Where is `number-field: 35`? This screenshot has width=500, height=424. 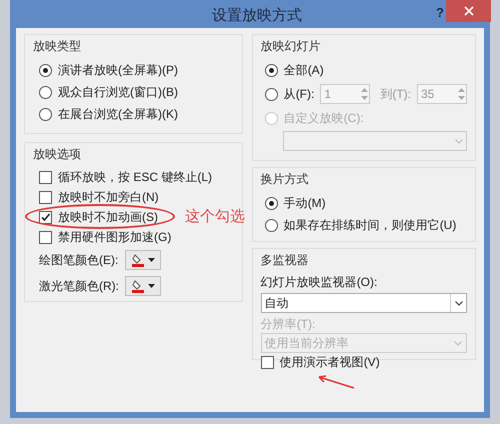
number-field: 35 is located at coordinates (442, 94).